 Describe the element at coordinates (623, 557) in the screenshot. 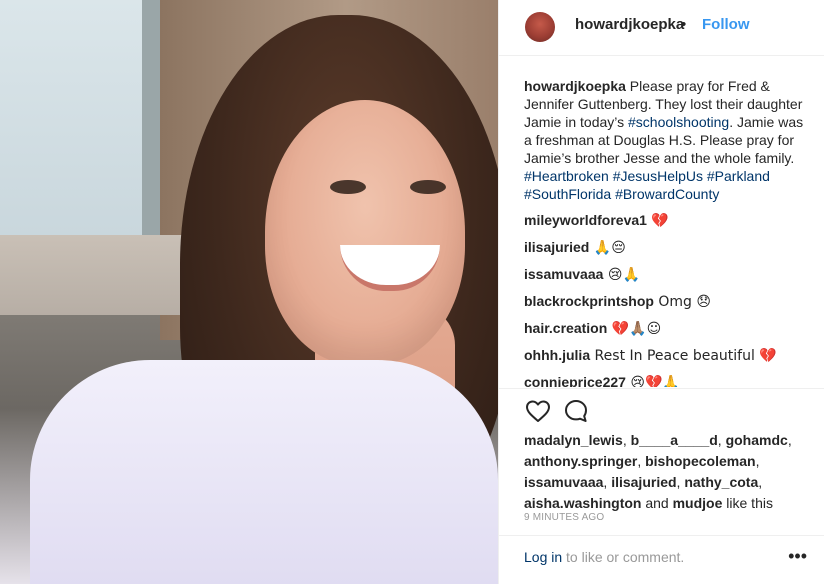

I see `login-prompt-text: to like or comment.` at that location.